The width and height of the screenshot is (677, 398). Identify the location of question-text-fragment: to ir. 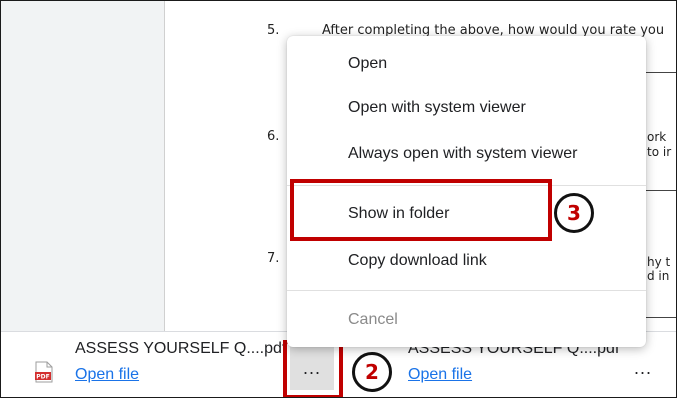
(659, 152).